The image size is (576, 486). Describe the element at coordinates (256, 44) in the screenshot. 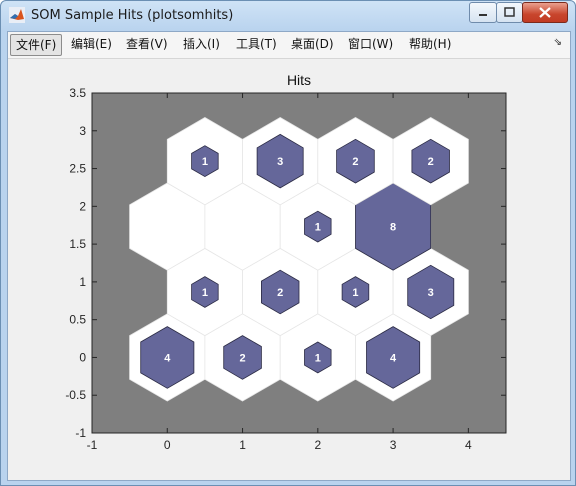

I see `menu-tools: 工具(T)` at that location.